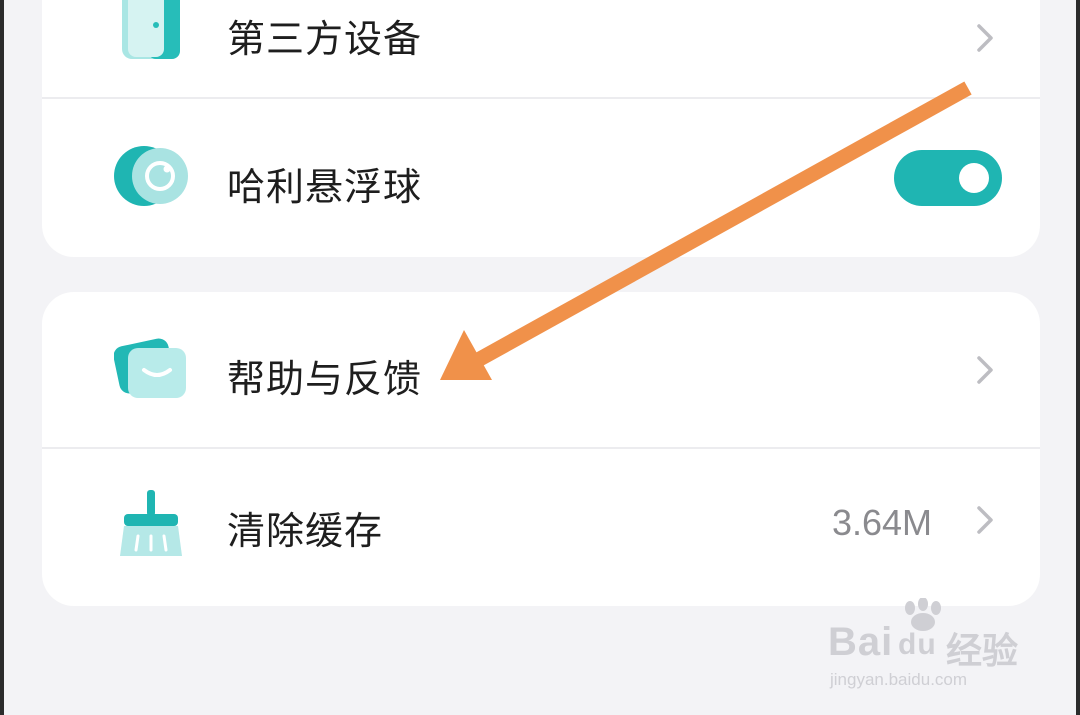  Describe the element at coordinates (899, 679) in the screenshot. I see `watermark-url: jingyan.baidu.com` at that location.